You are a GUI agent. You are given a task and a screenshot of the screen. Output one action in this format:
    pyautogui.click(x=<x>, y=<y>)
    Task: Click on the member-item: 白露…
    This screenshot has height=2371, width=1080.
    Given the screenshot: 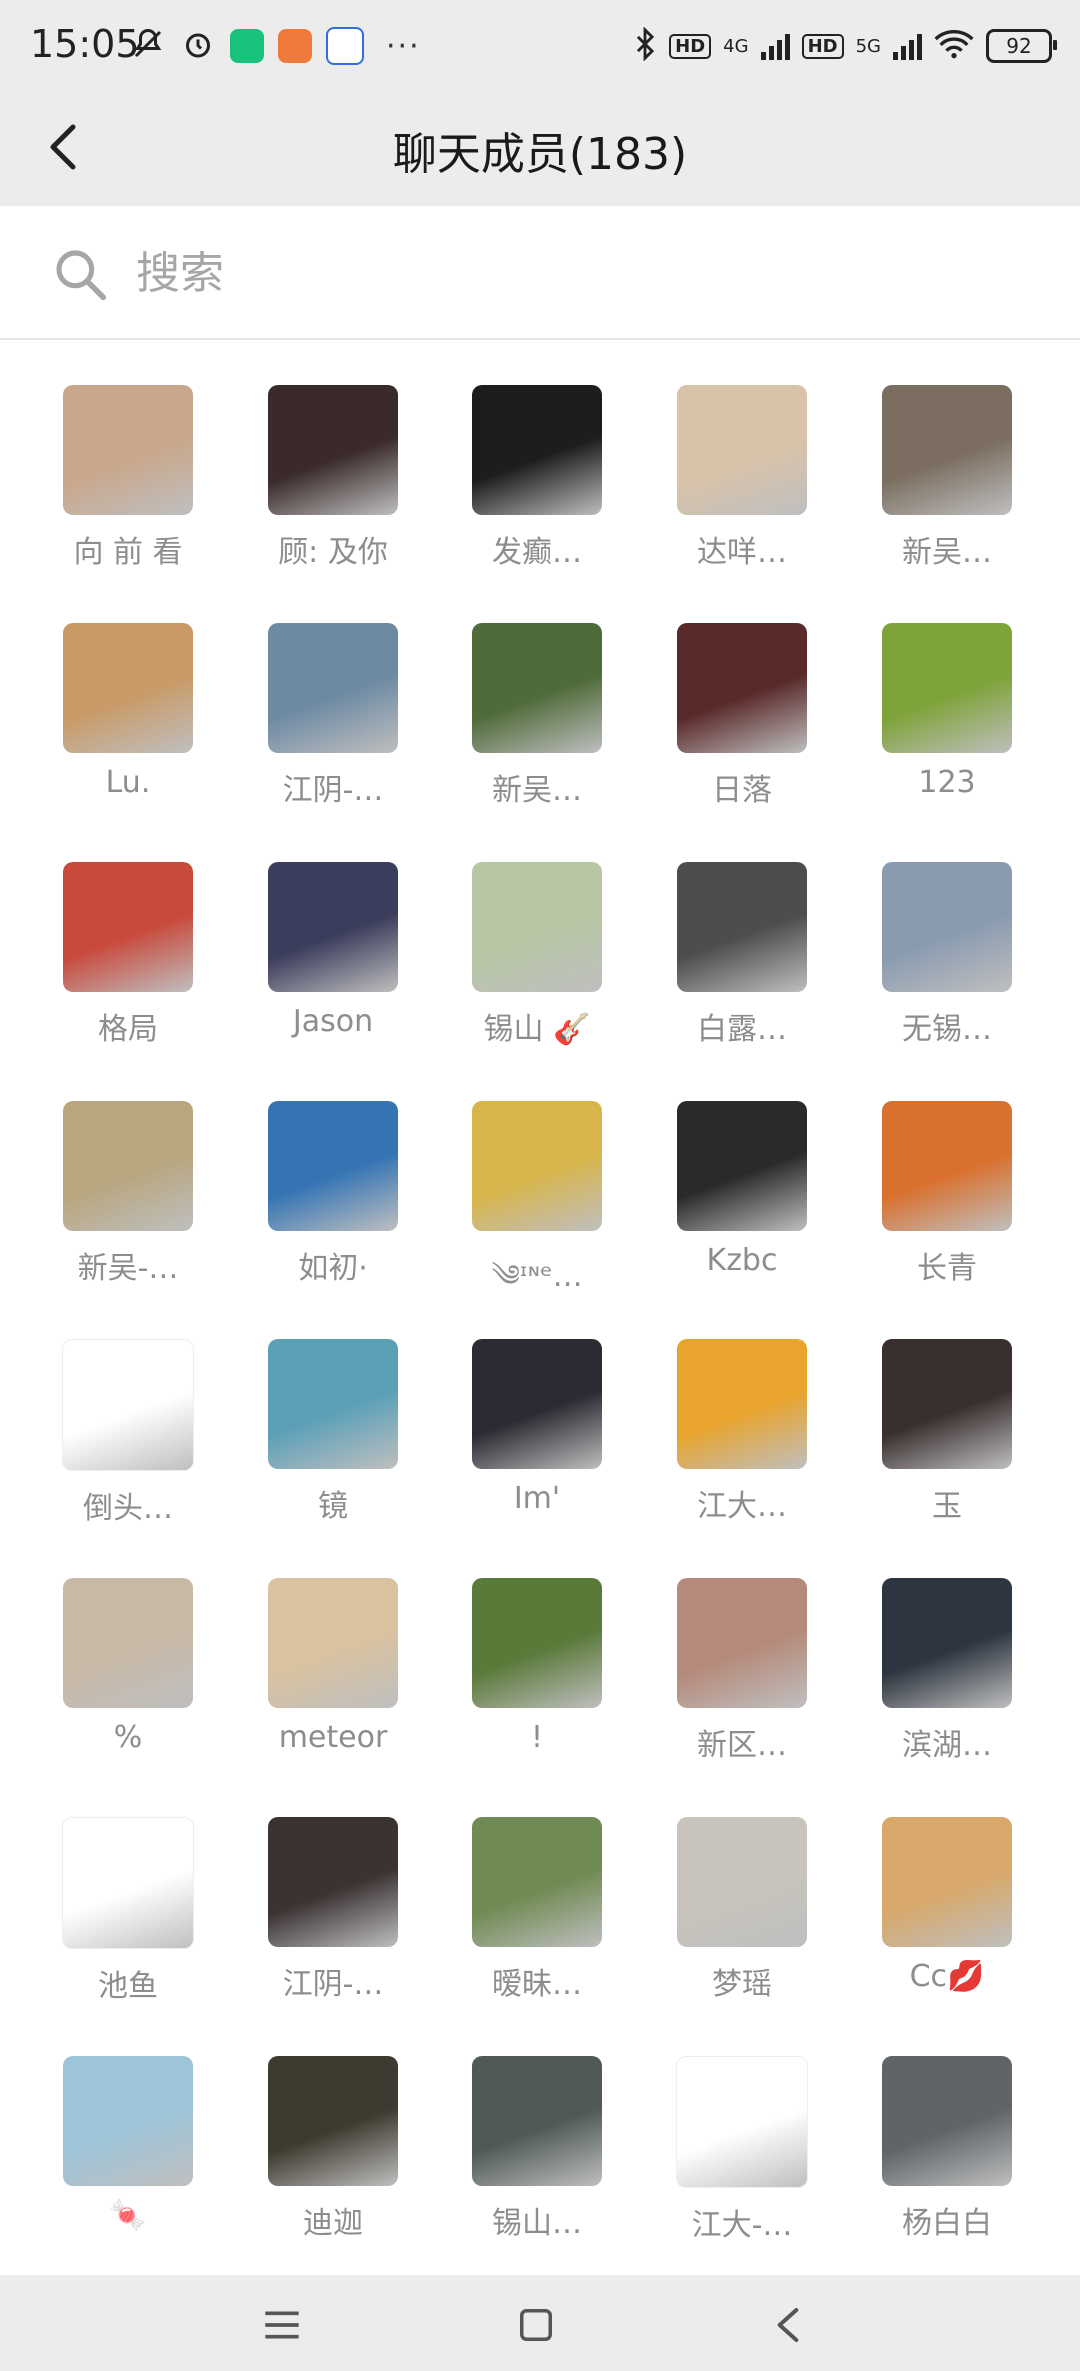 What is the action you would take?
    pyautogui.click(x=742, y=955)
    